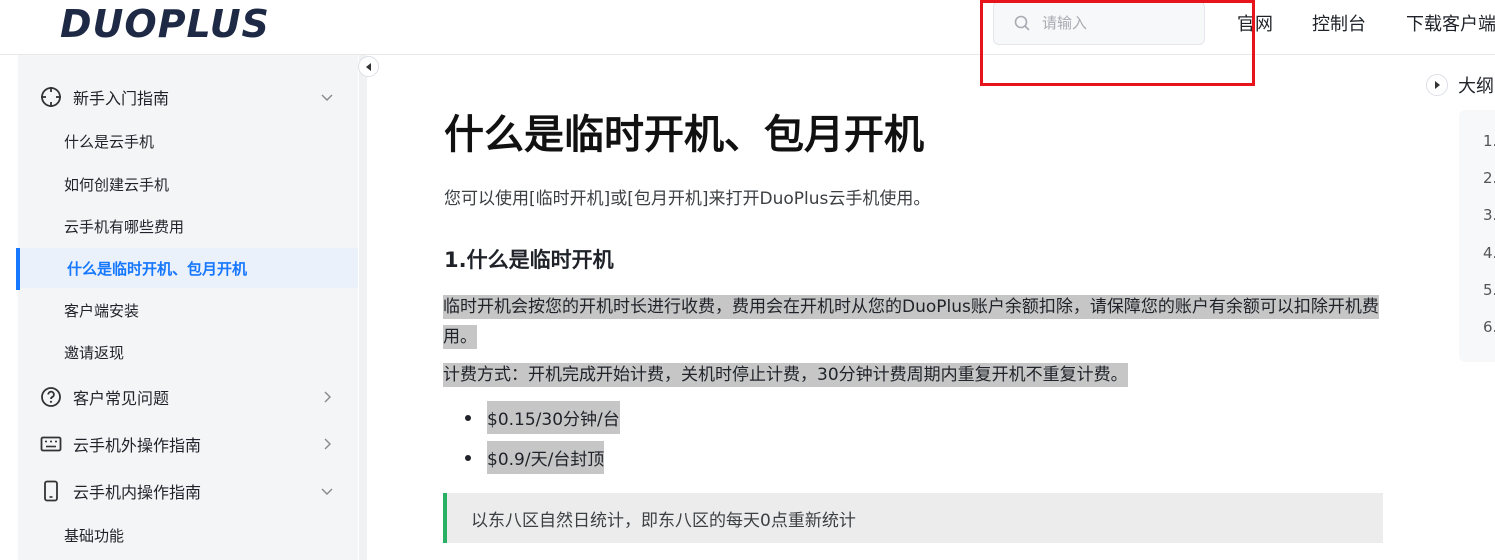 The height and width of the screenshot is (560, 1495). I want to click on sidebar-group-faq: 客户常见问题, so click(188, 397).